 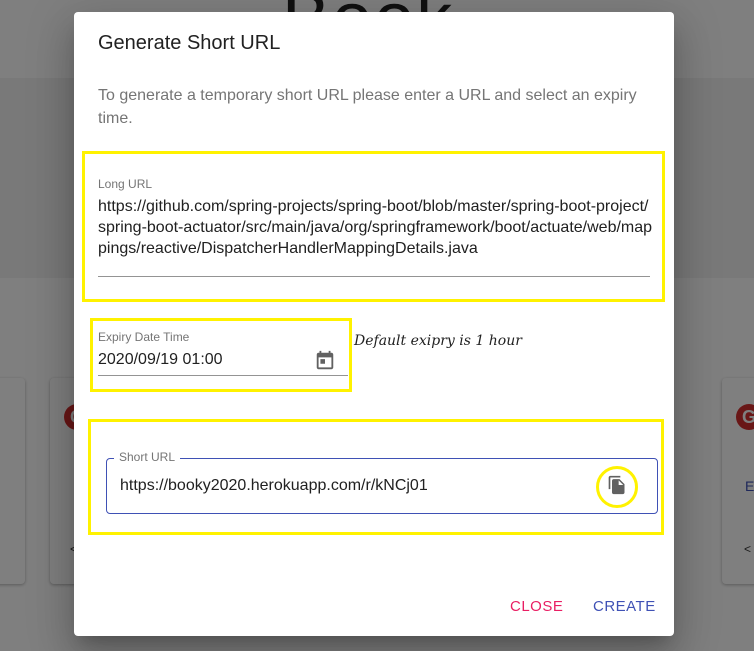 I want to click on dialog-title: Generate Short URL, so click(x=189, y=43).